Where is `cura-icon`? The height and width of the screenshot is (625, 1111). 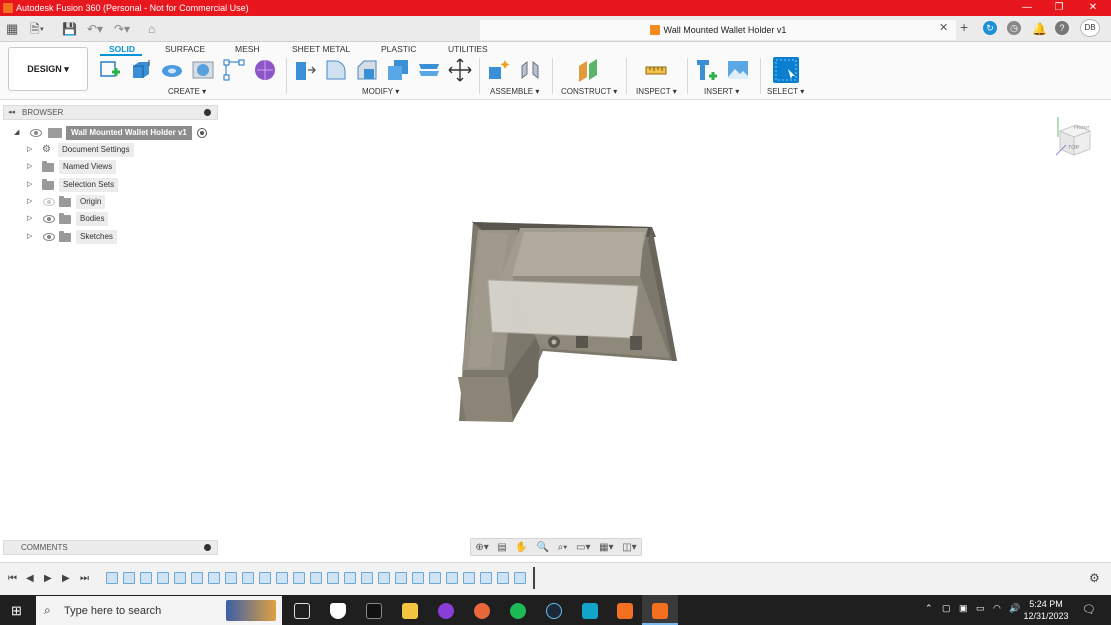 cura-icon is located at coordinates (590, 611).